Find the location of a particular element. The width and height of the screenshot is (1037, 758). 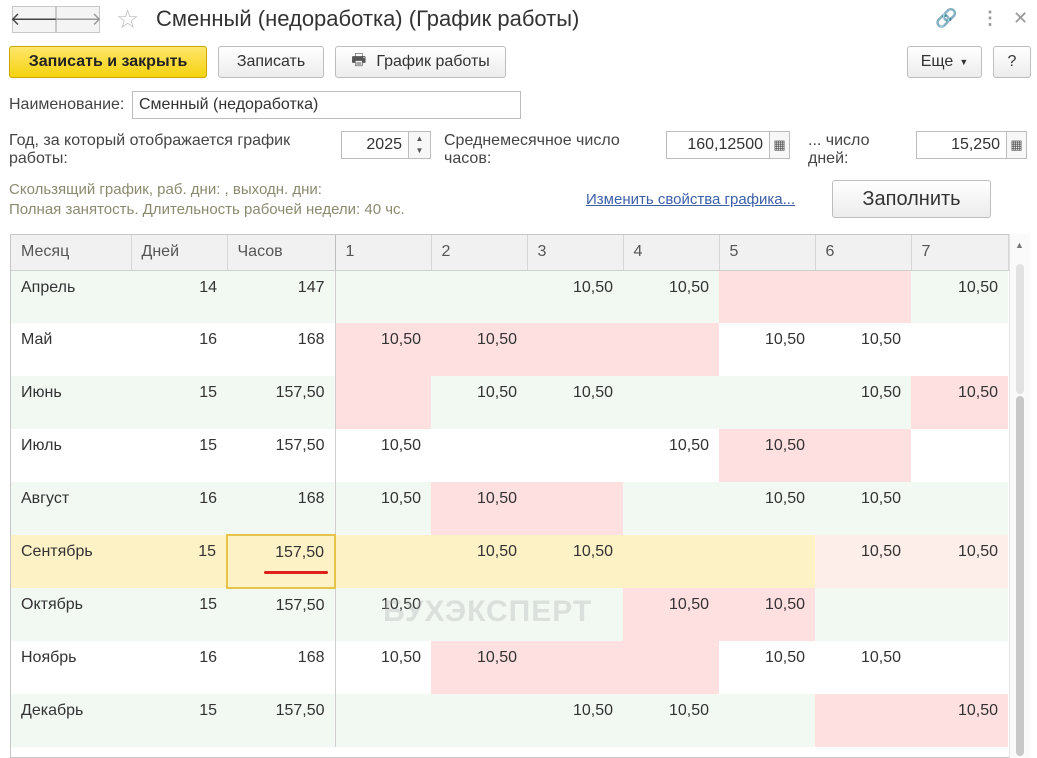

table-row: Июль 15 157,50 10,50 10,50 10,50 is located at coordinates (509, 455).